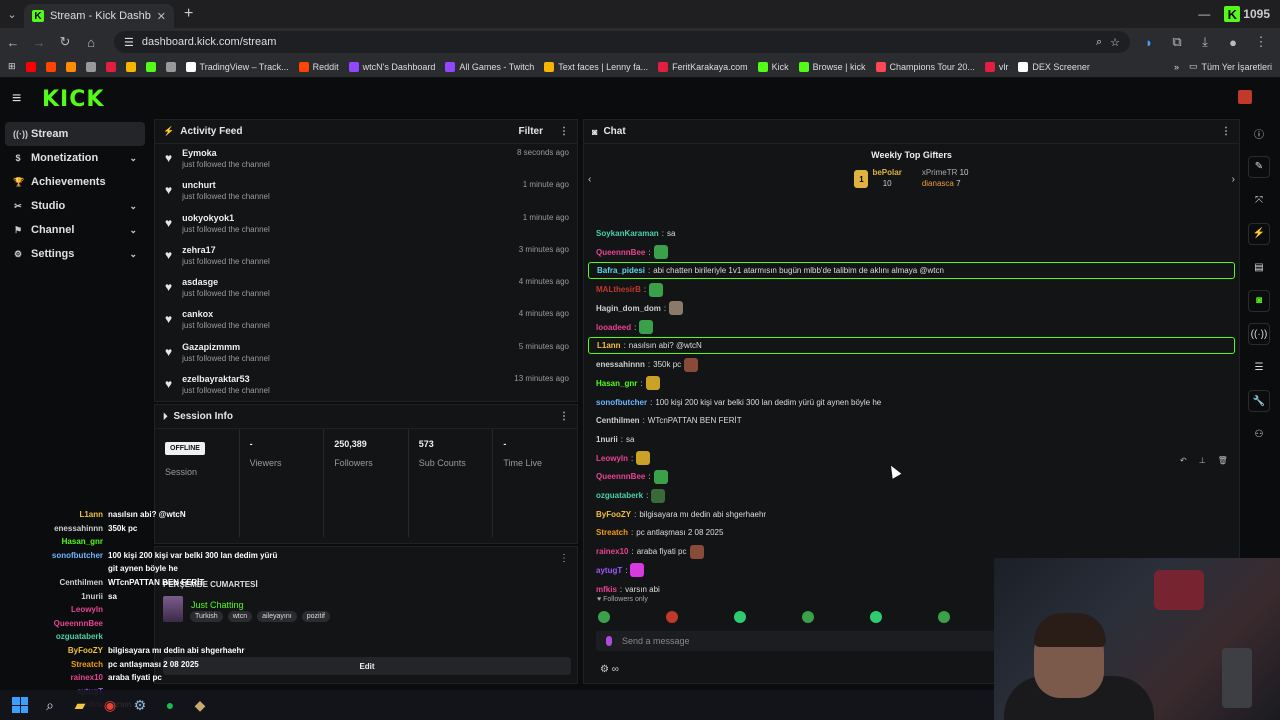  I want to click on chat-username: enessahinnn, so click(620, 364).